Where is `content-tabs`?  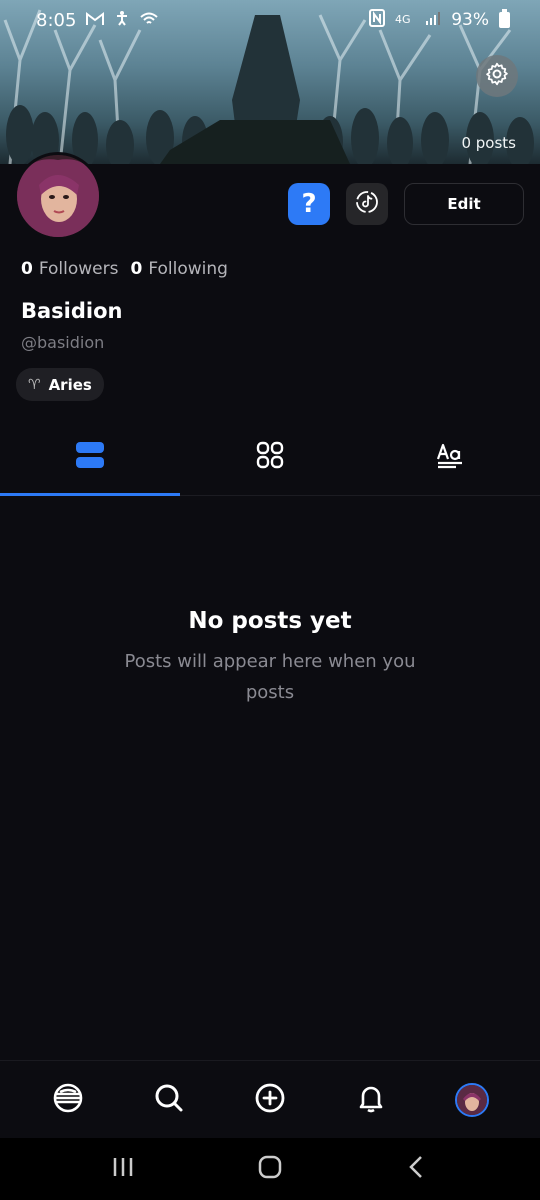 content-tabs is located at coordinates (270, 457).